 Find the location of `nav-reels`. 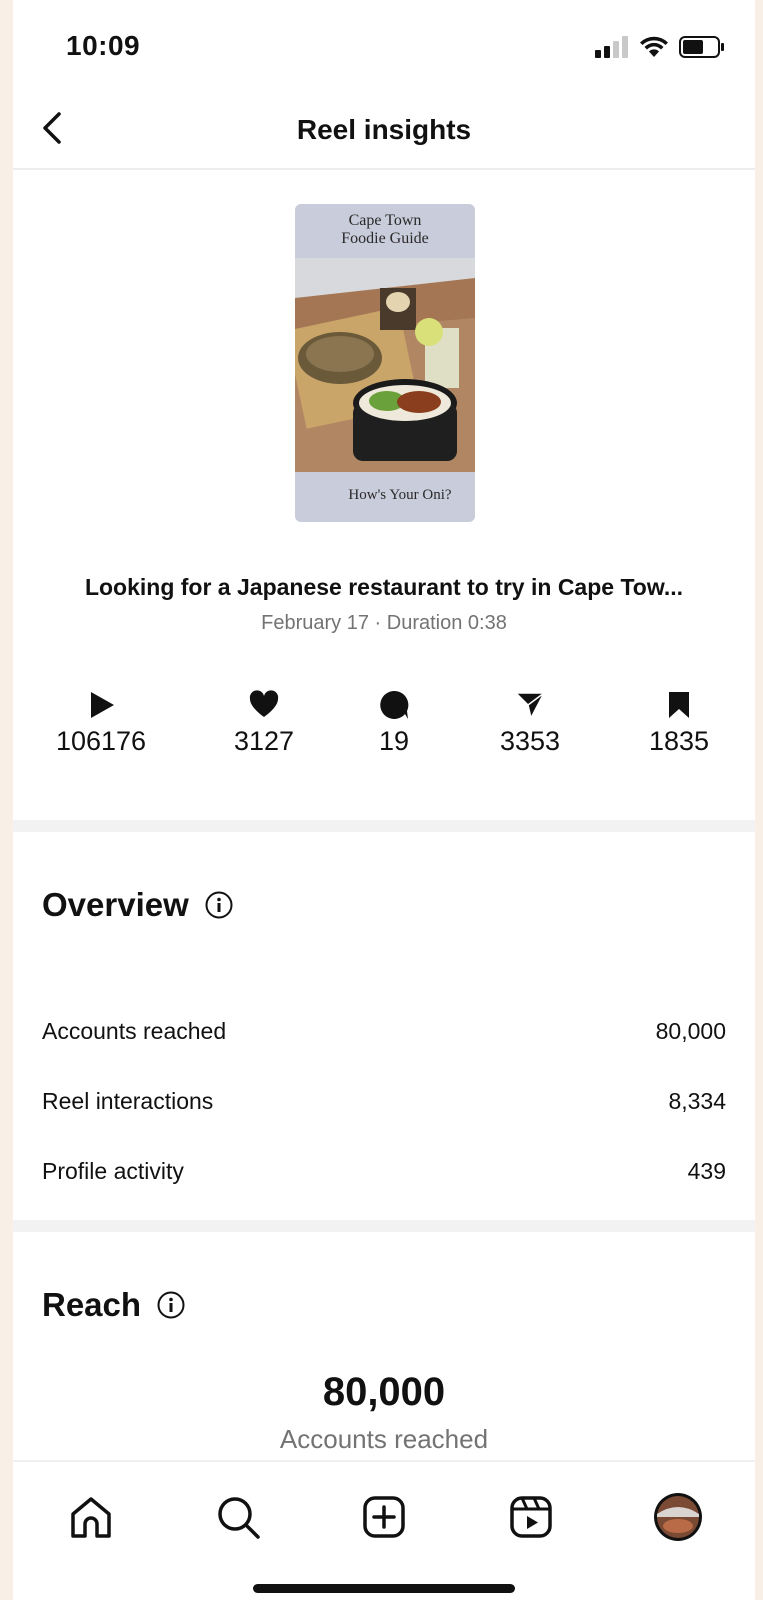

nav-reels is located at coordinates (531, 1517).